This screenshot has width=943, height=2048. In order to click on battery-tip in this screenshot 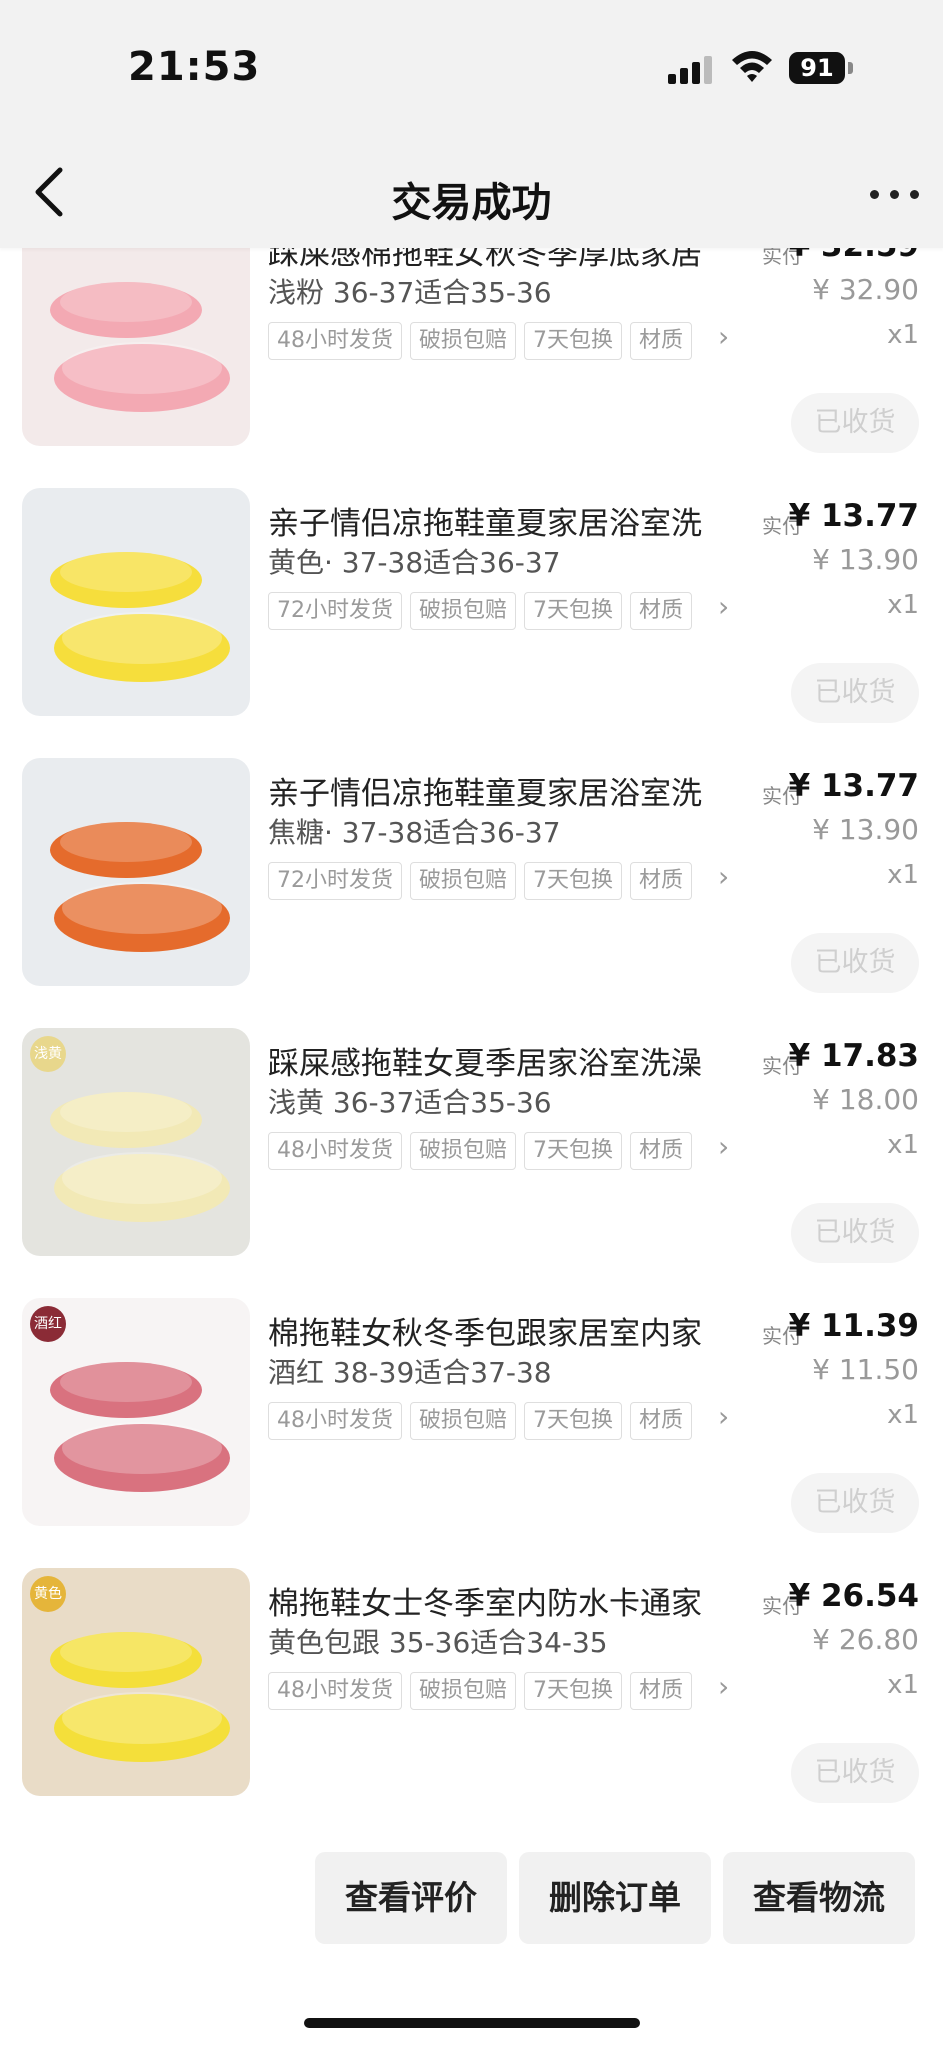, I will do `click(850, 68)`.